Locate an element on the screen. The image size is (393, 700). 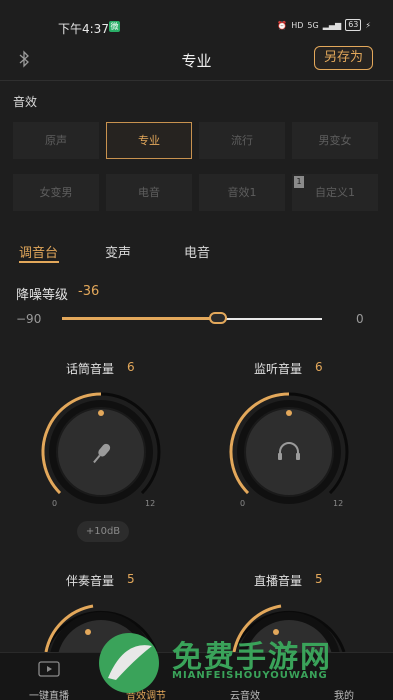
preset-button: 电音 is located at coordinates (149, 192).